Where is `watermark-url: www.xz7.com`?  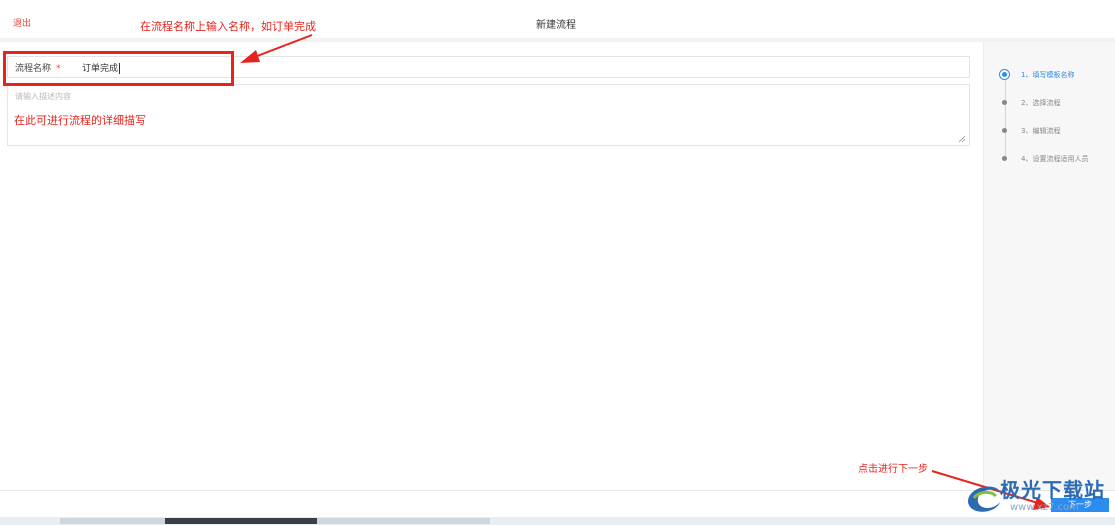
watermark-url: www.xz7.com is located at coordinates (1044, 507).